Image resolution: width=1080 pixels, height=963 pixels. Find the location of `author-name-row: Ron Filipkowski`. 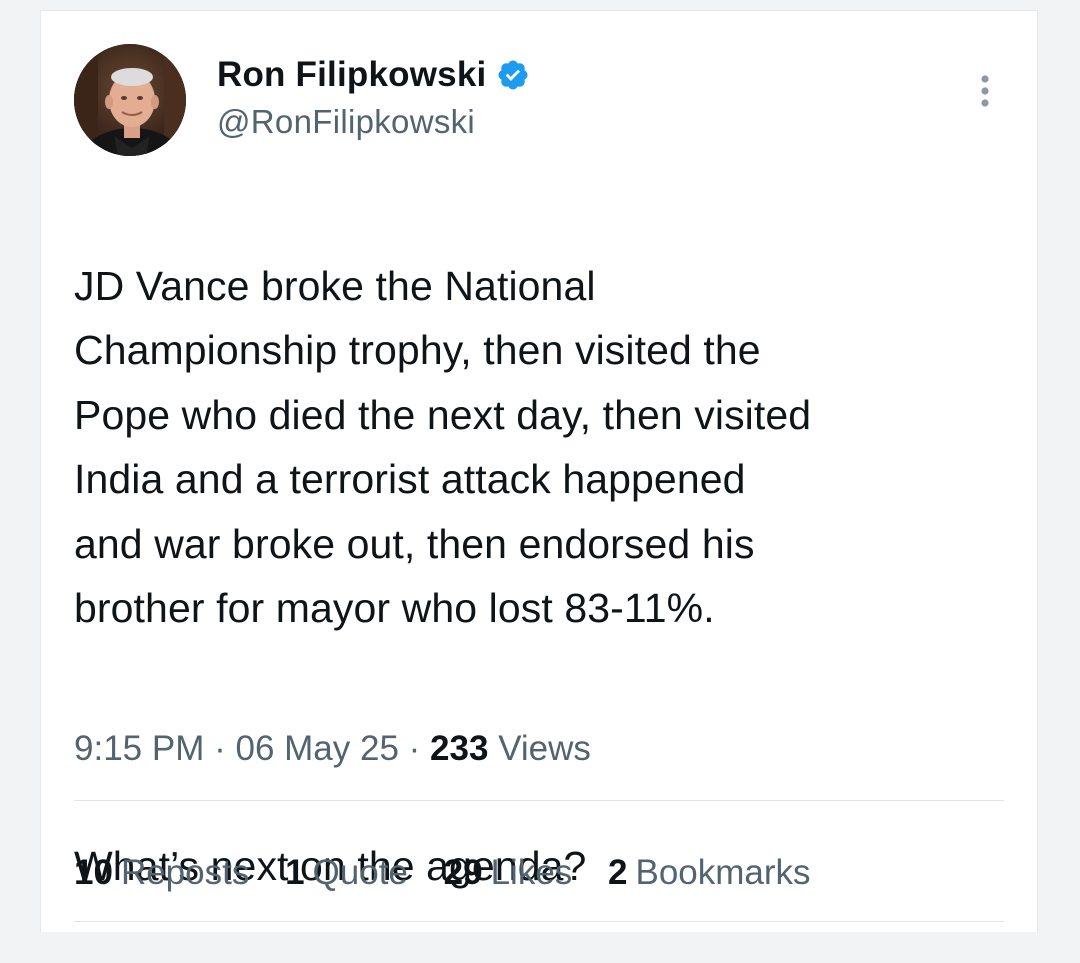

author-name-row: Ron Filipkowski is located at coordinates (373, 75).